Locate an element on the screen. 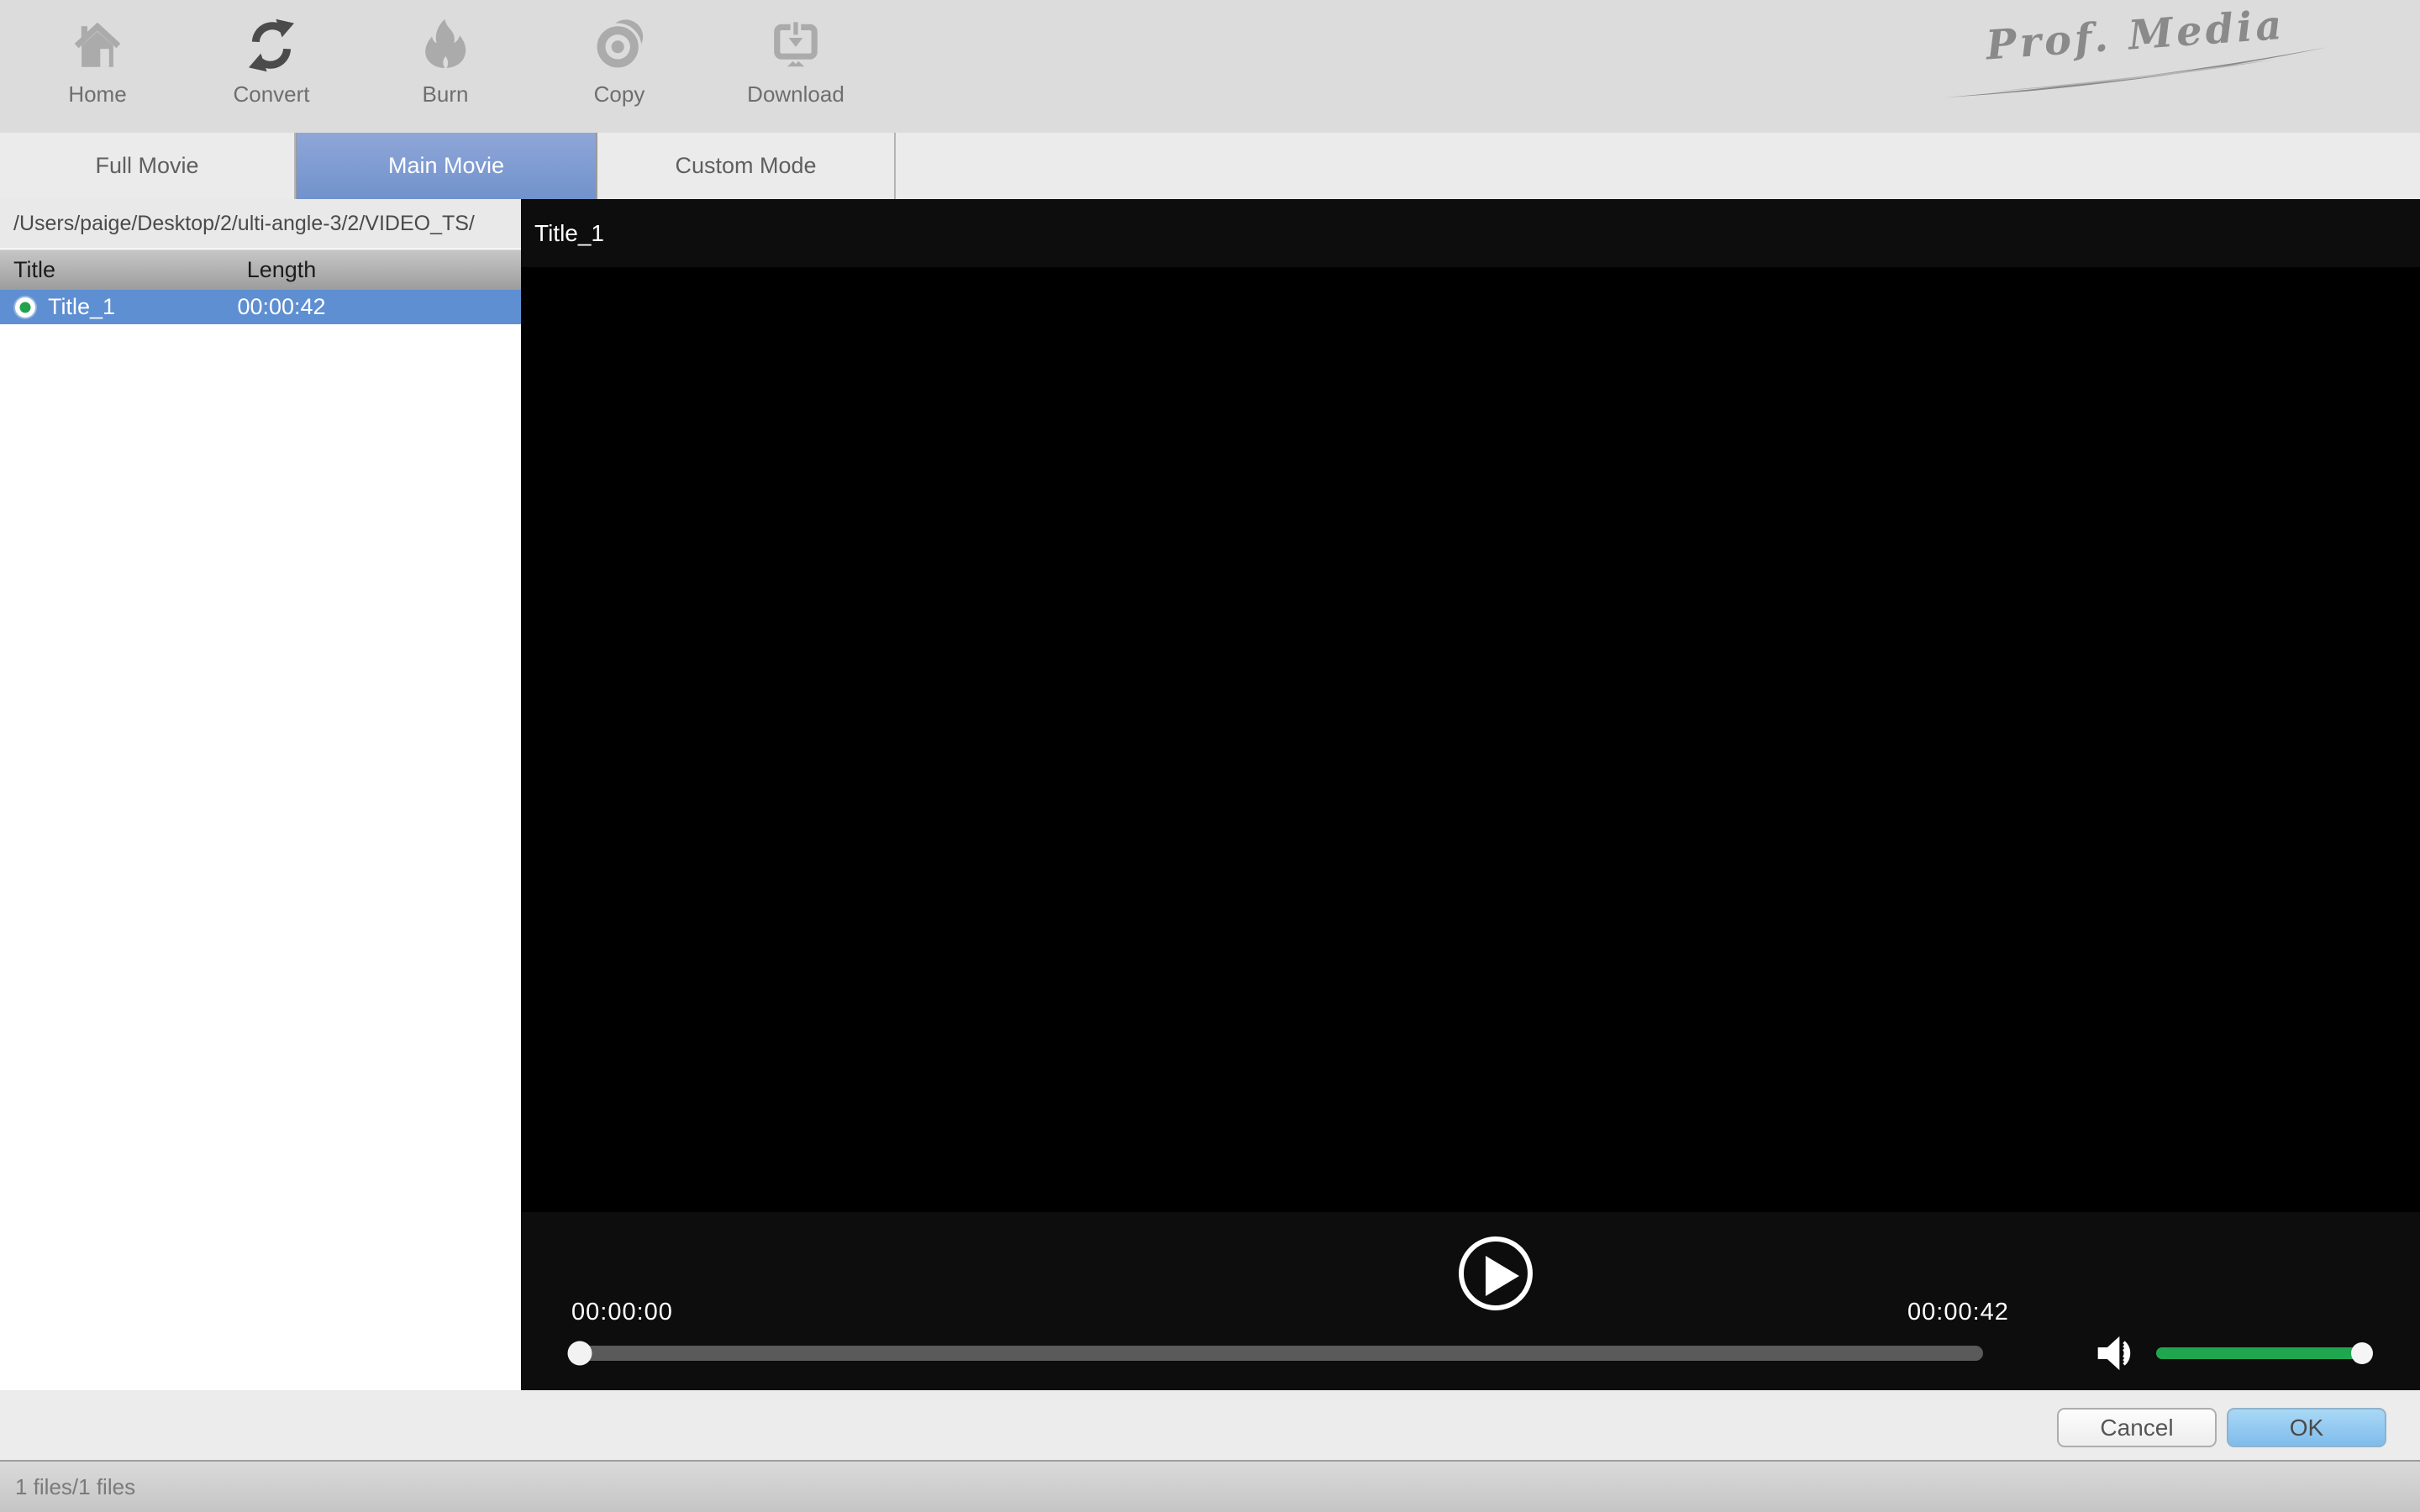  volume-fill is located at coordinates (2259, 1353).